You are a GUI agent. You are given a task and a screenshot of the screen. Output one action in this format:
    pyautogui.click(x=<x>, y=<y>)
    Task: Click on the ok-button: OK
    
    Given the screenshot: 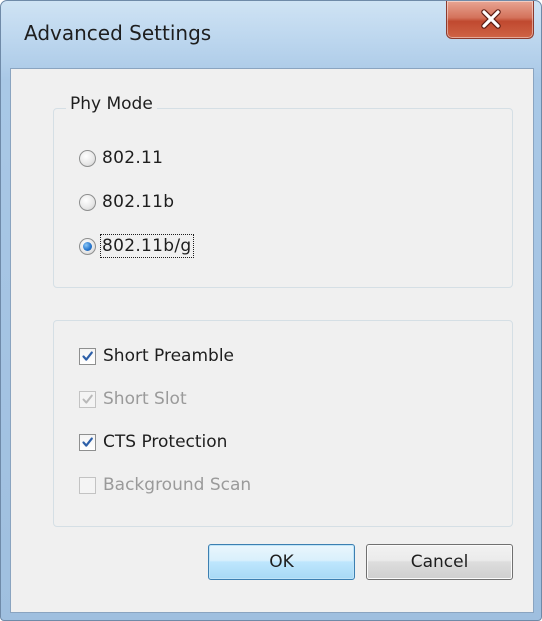 What is the action you would take?
    pyautogui.click(x=281, y=562)
    